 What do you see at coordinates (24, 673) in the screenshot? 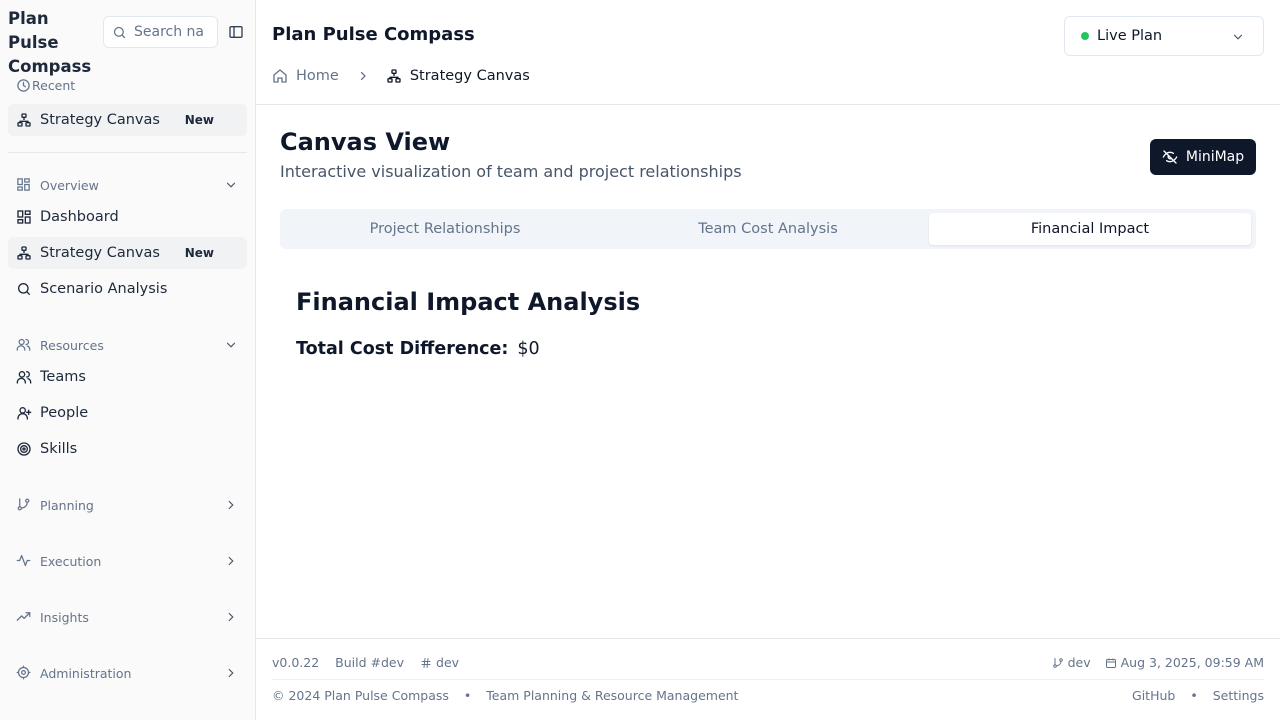
I see `gear-icon` at bounding box center [24, 673].